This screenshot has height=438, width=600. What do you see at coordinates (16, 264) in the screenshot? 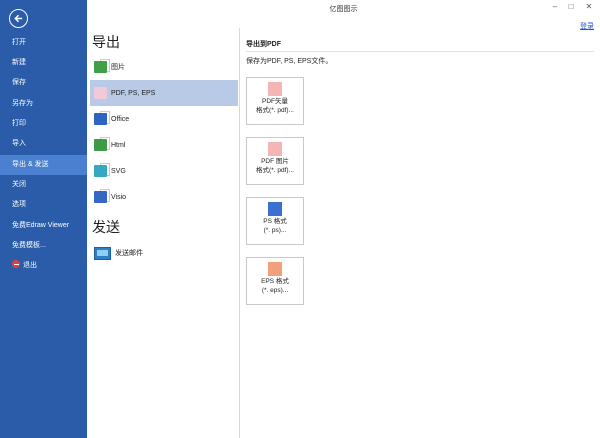
I see `exit-icon` at bounding box center [16, 264].